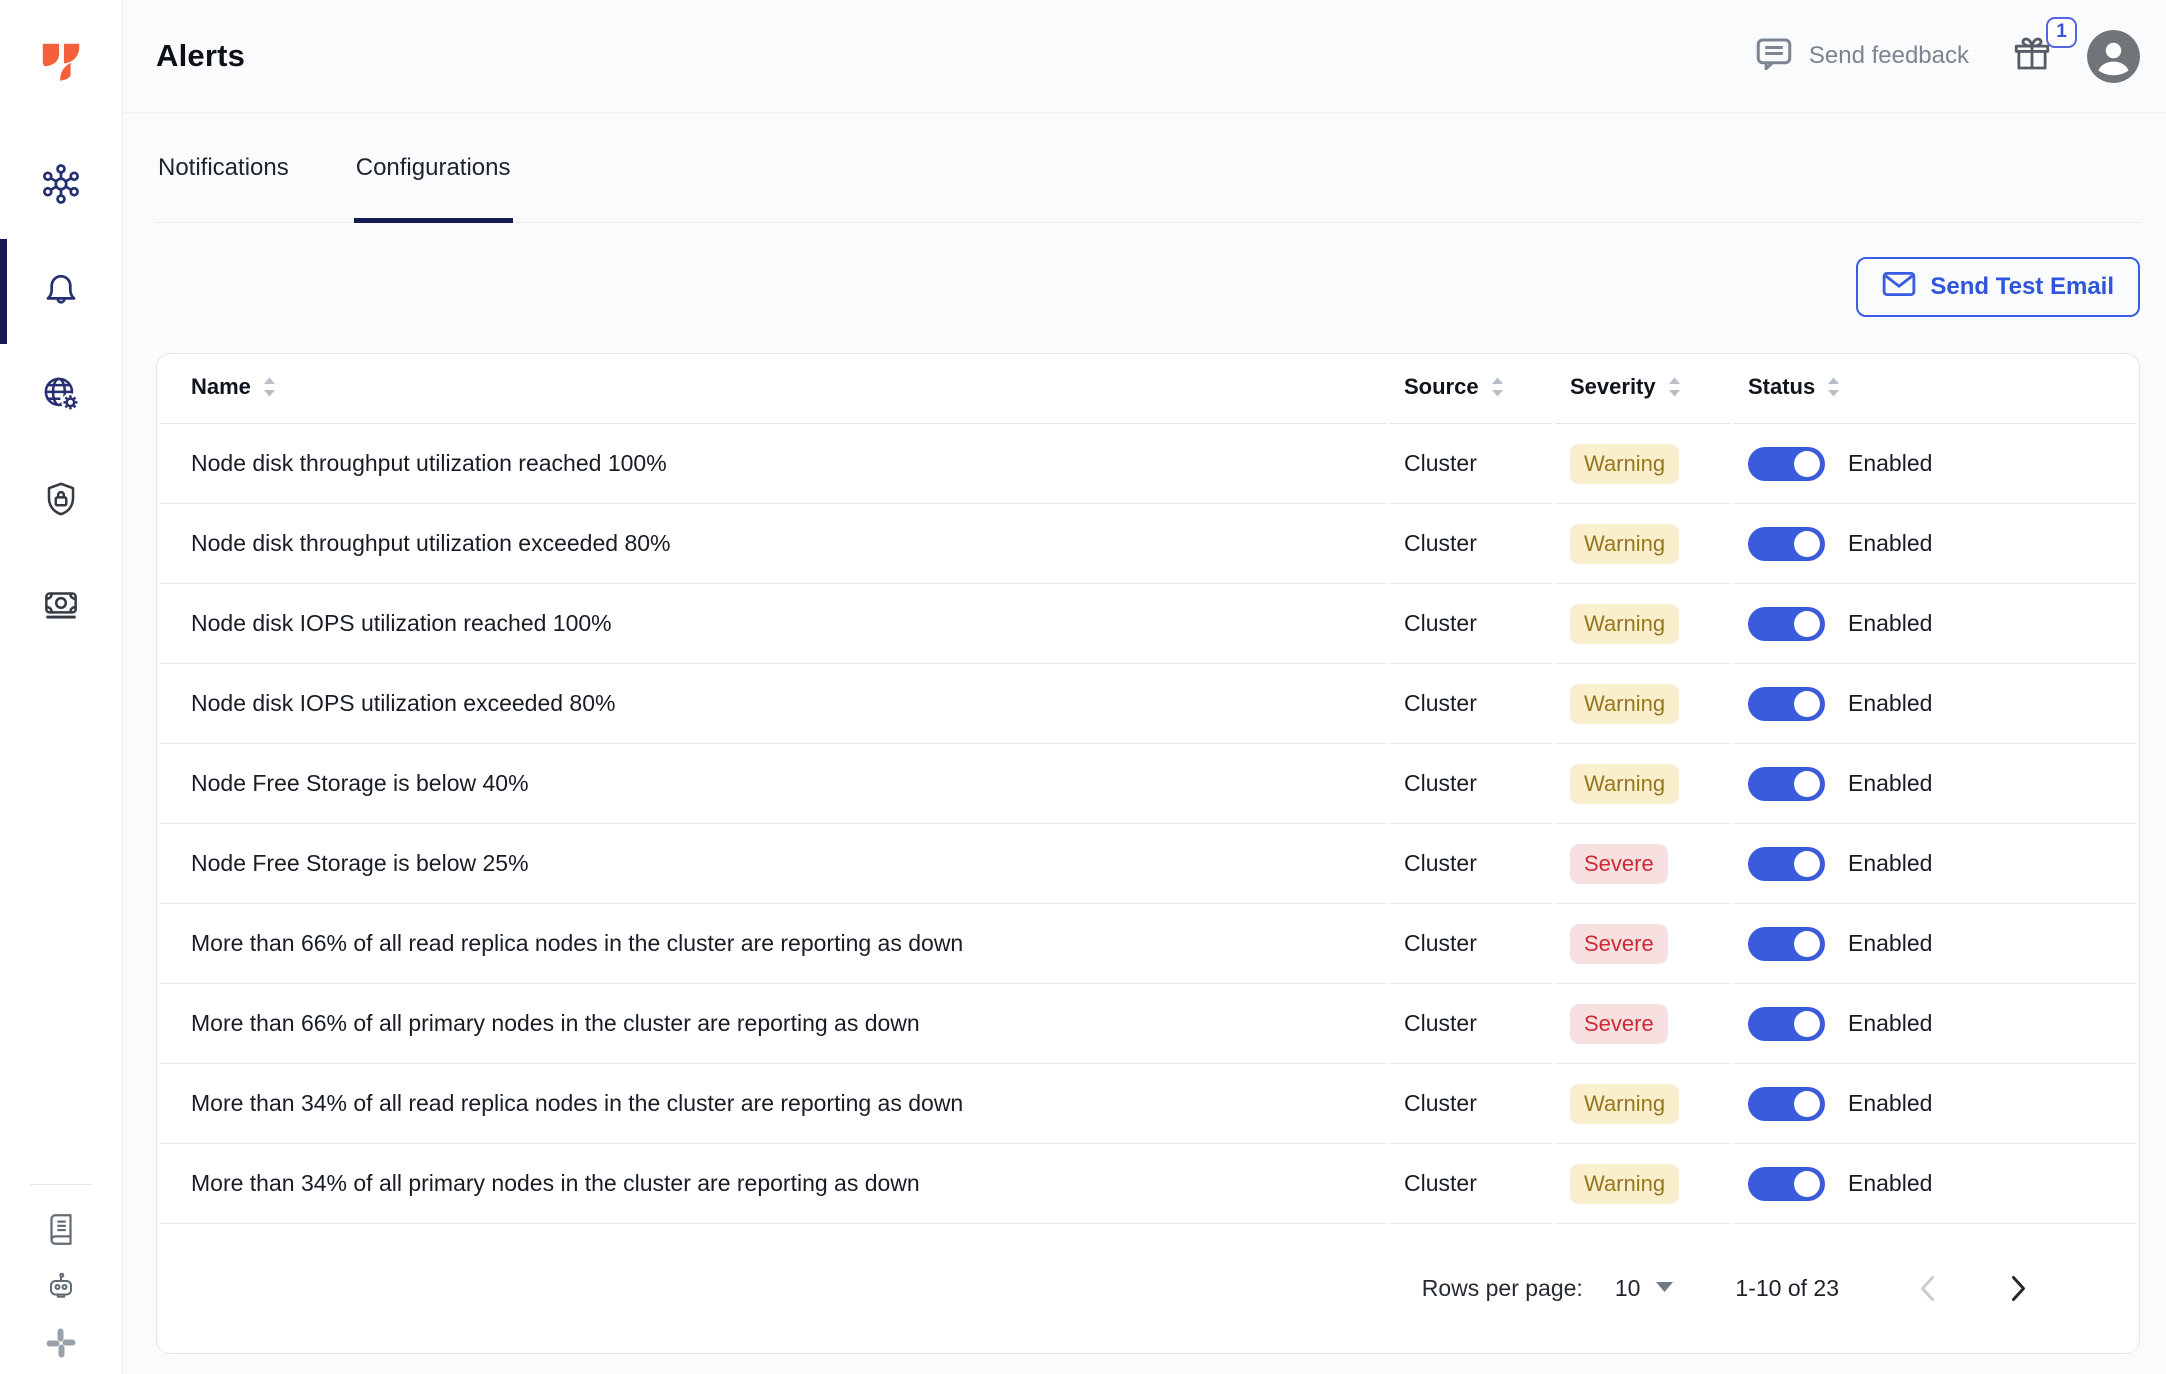 The image size is (2166, 1374). I want to click on column-header-source: Source, so click(1470, 389).